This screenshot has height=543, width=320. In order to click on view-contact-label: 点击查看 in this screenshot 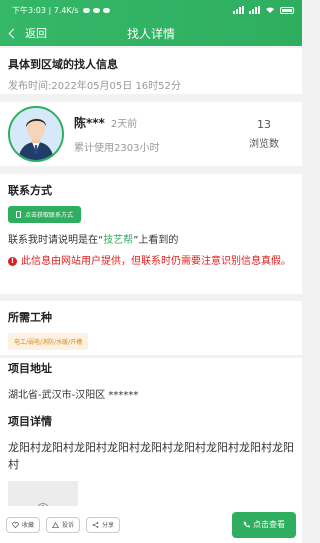, I will do `click(269, 524)`.